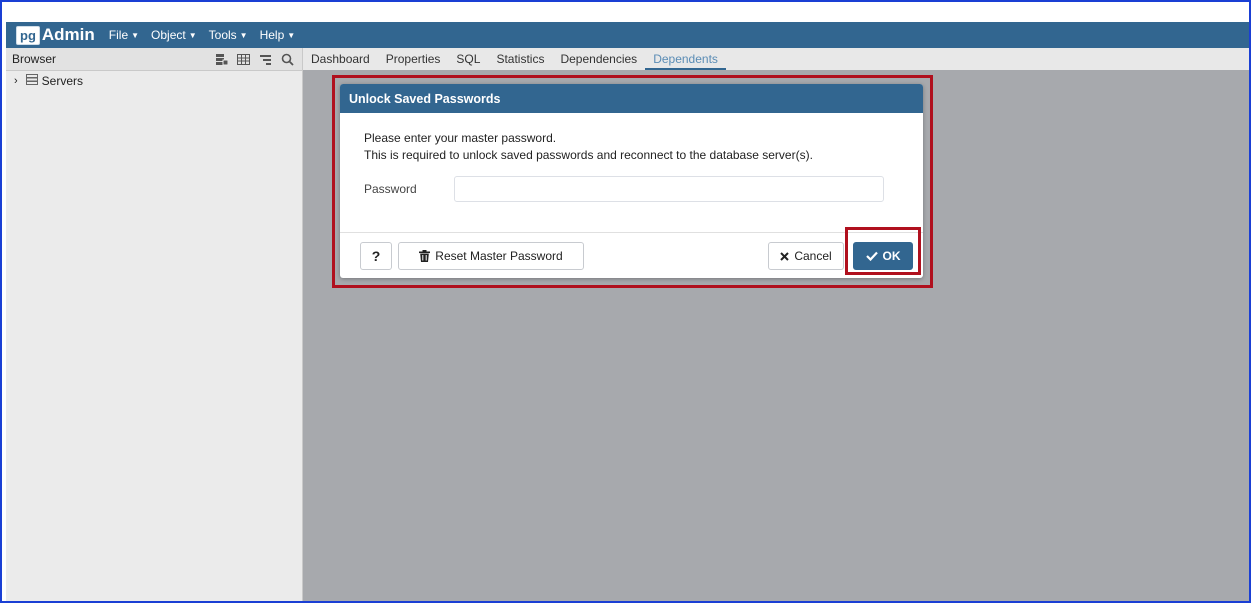  Describe the element at coordinates (499, 256) in the screenshot. I see `reset-master-password-label: Reset Master Password` at that location.